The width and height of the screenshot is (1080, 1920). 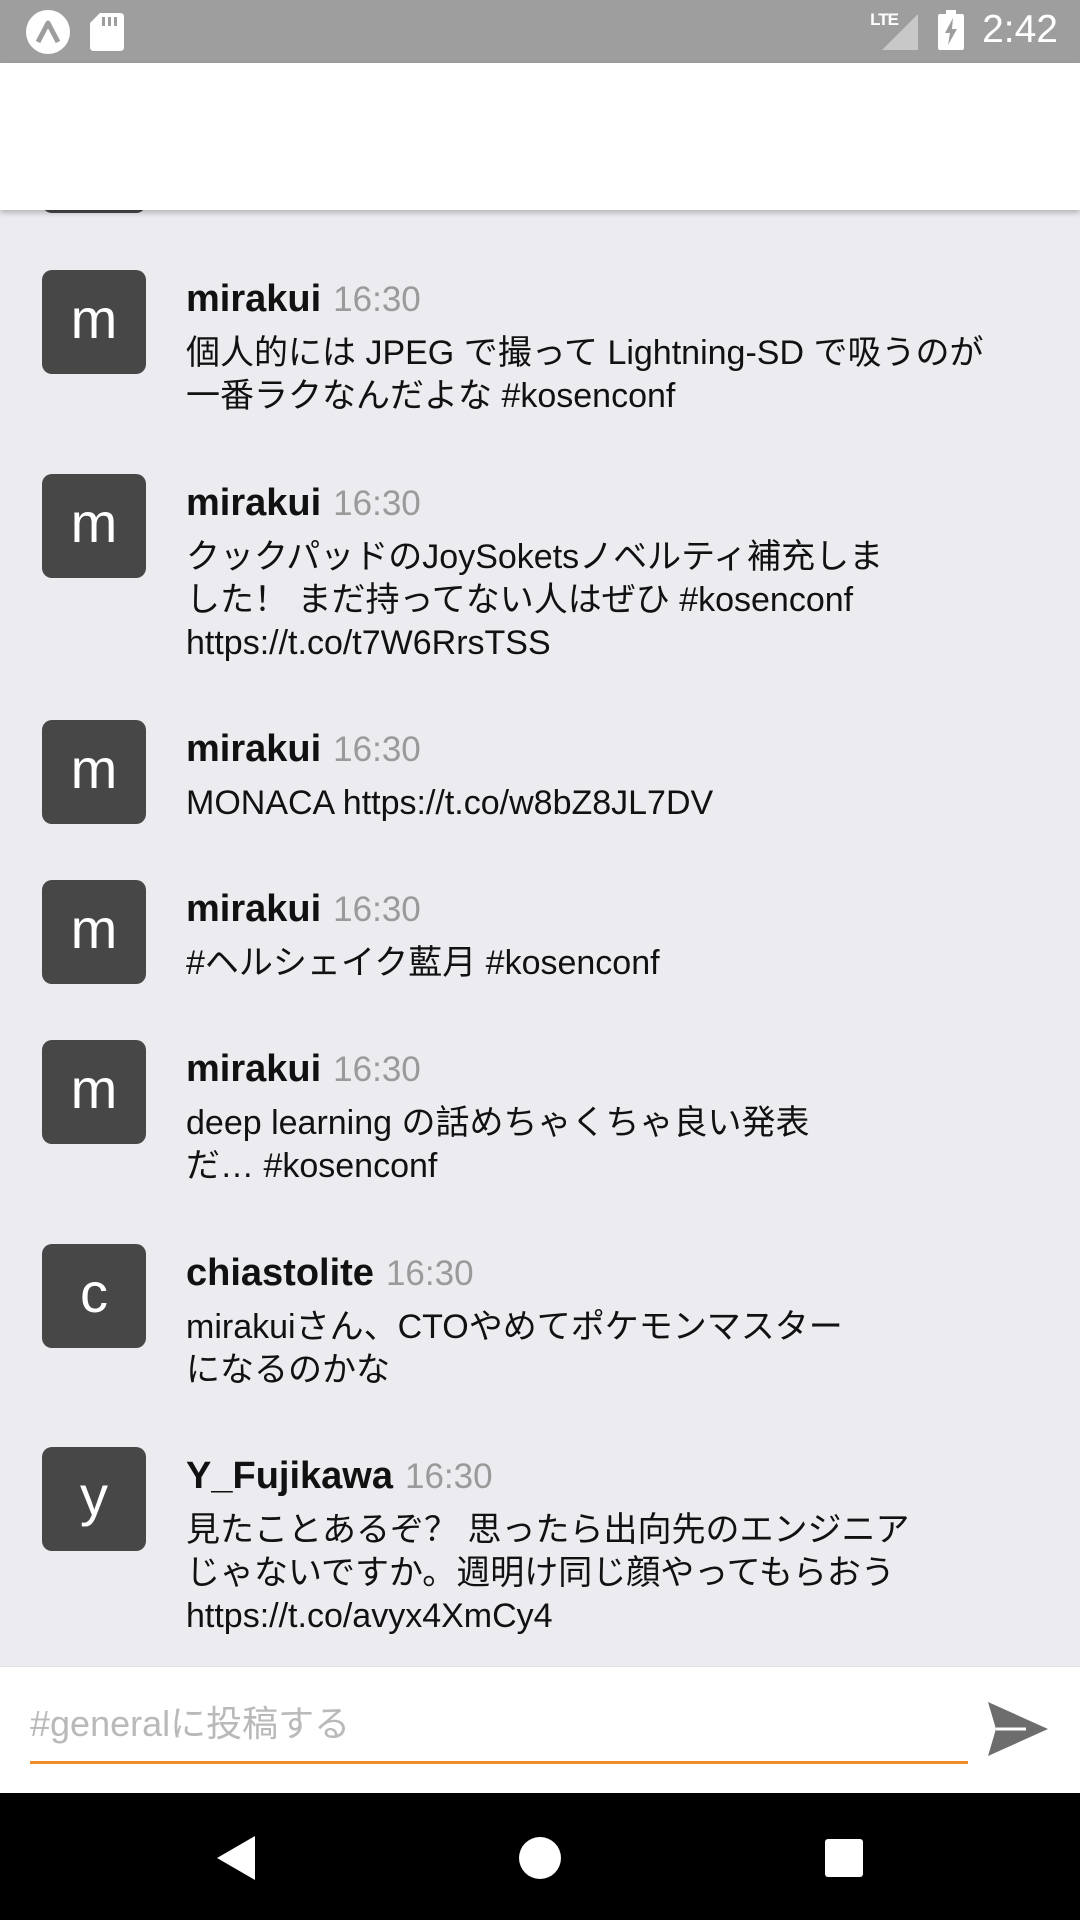 I want to click on back-icon, so click(x=235, y=1858).